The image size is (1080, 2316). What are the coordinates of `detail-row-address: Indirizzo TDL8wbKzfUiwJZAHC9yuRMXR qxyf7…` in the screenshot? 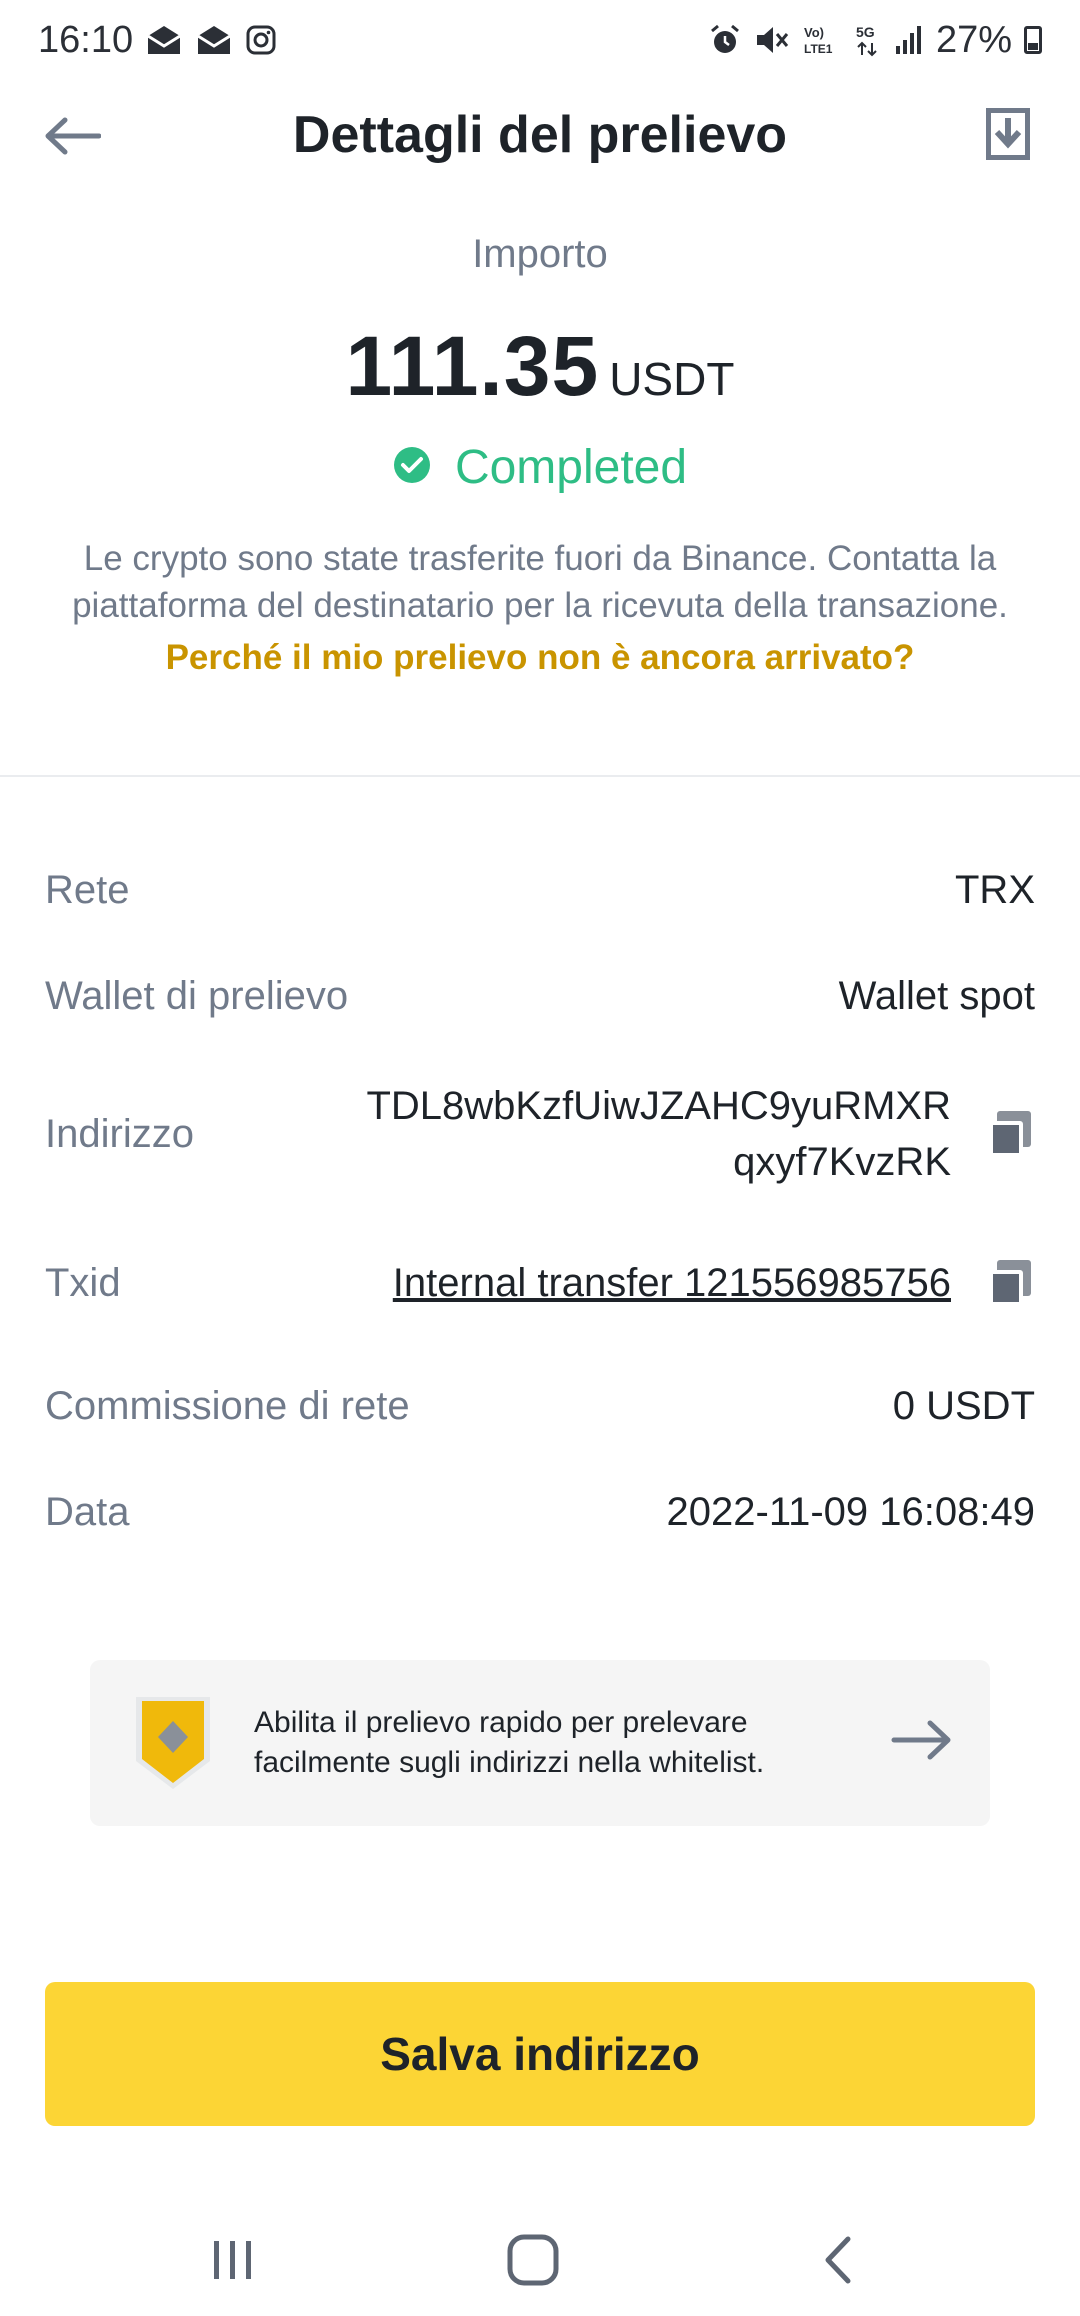 It's located at (540, 1134).